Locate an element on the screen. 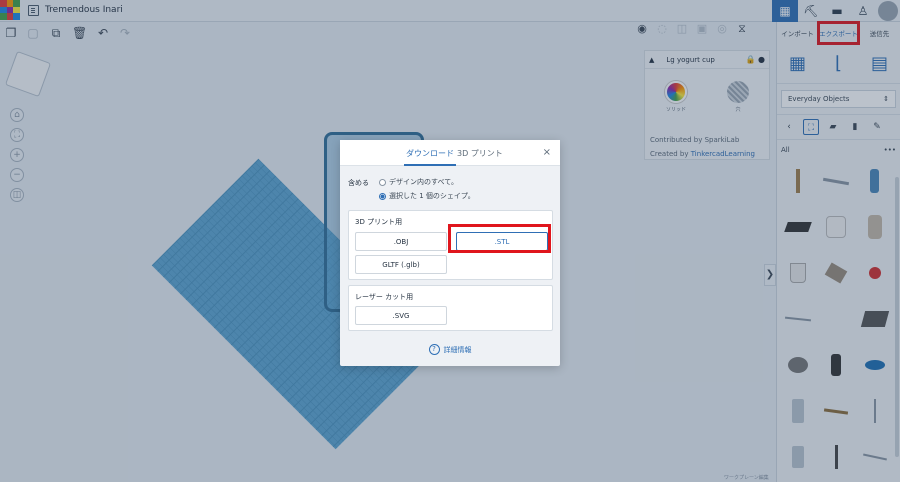 This screenshot has width=900, height=482. laser-cut-card: レーザー カット用 .SVG is located at coordinates (450, 308).